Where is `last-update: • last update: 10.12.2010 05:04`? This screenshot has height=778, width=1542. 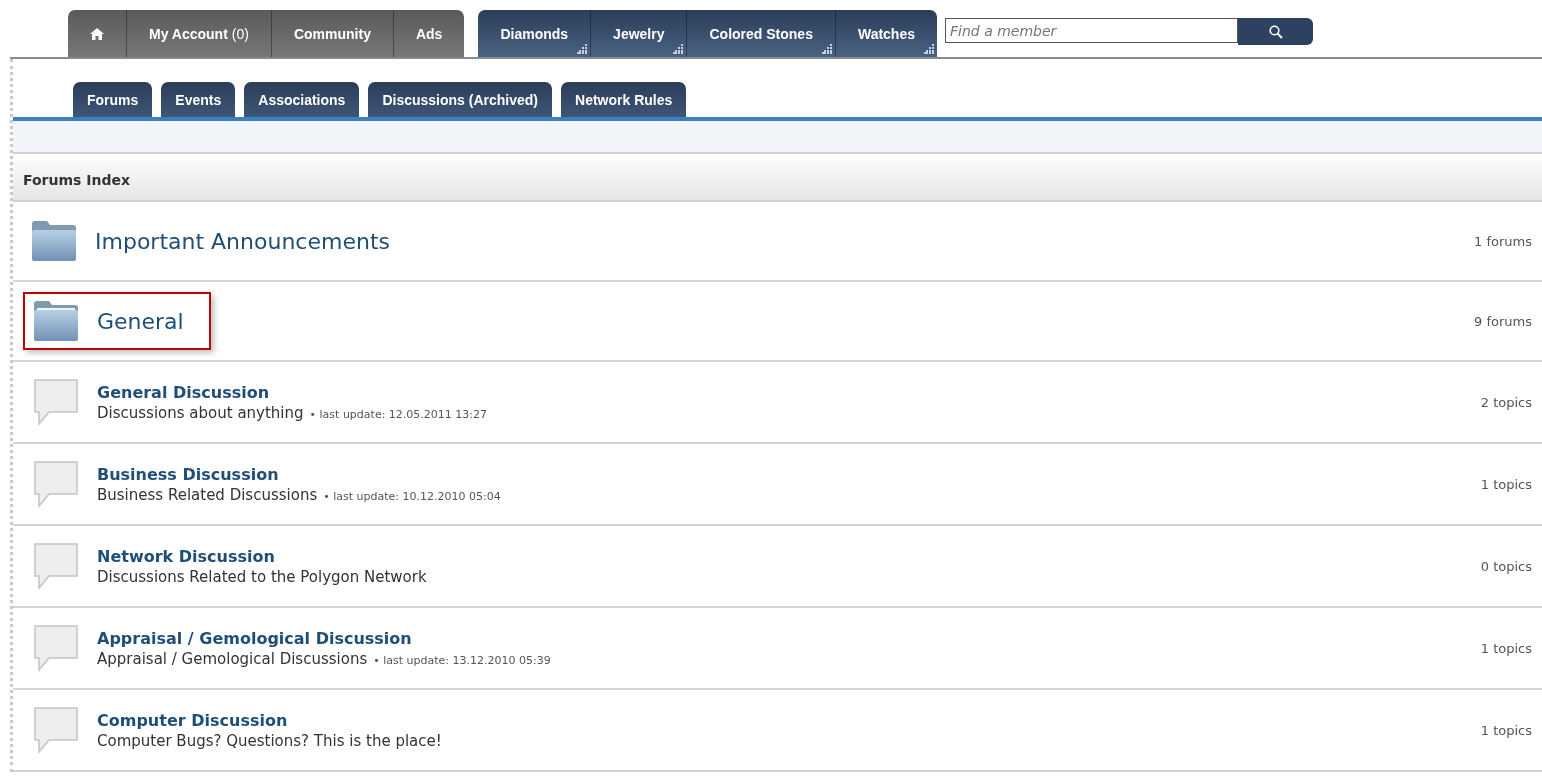 last-update: • last update: 10.12.2010 05:04 is located at coordinates (412, 496).